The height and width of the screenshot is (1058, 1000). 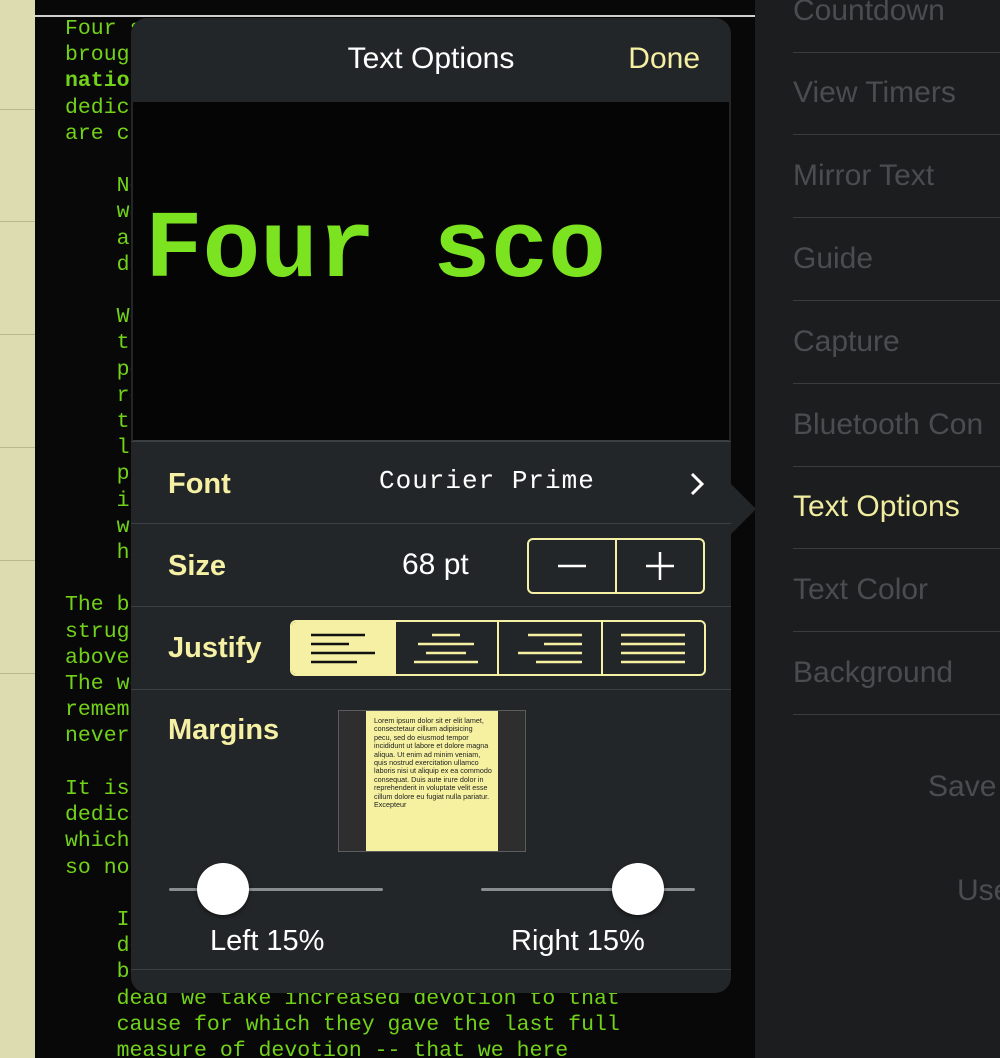 I want to click on script-line: cause for which they gave the last full, so click(x=368, y=1024).